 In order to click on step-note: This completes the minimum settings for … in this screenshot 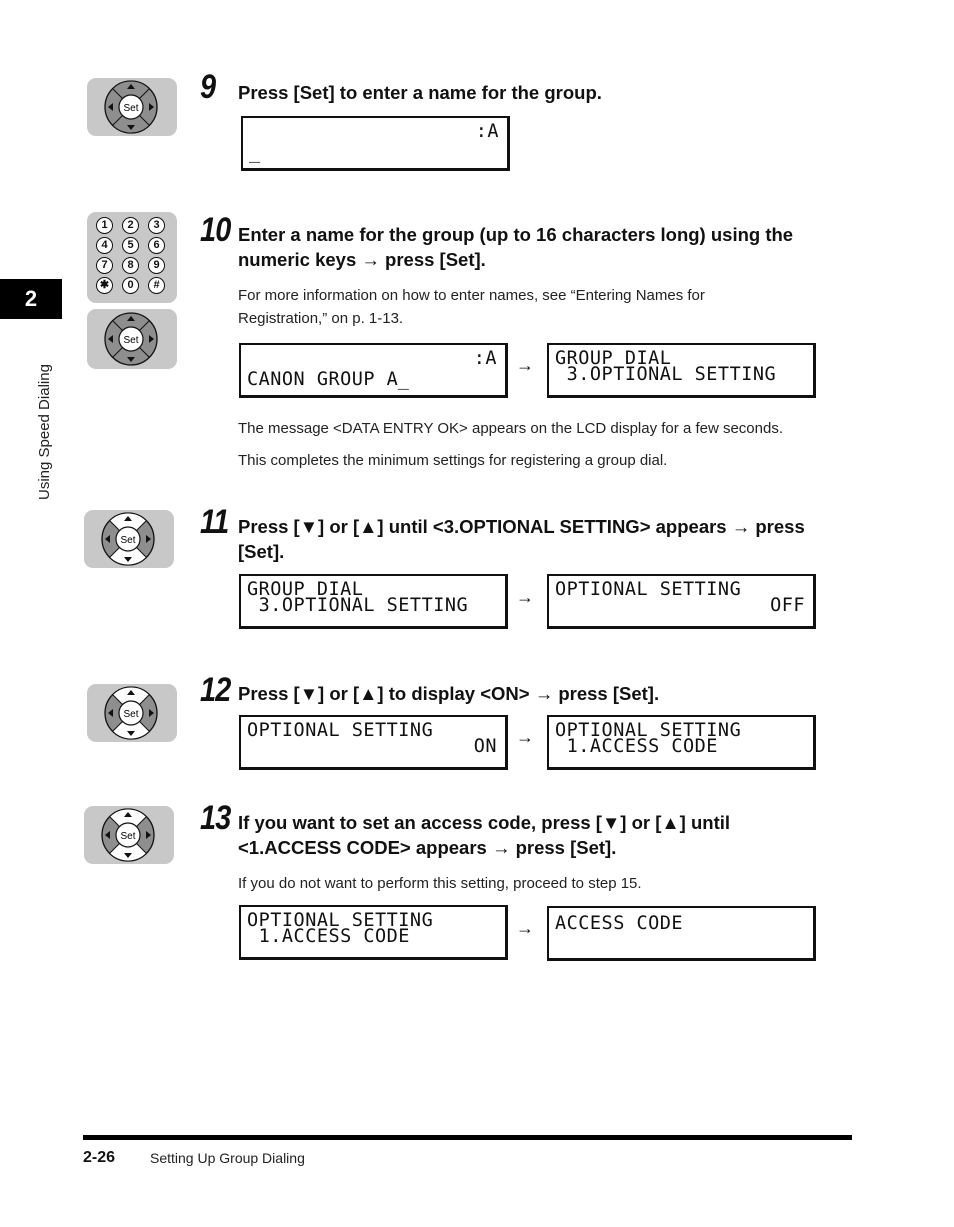, I will do `click(453, 460)`.